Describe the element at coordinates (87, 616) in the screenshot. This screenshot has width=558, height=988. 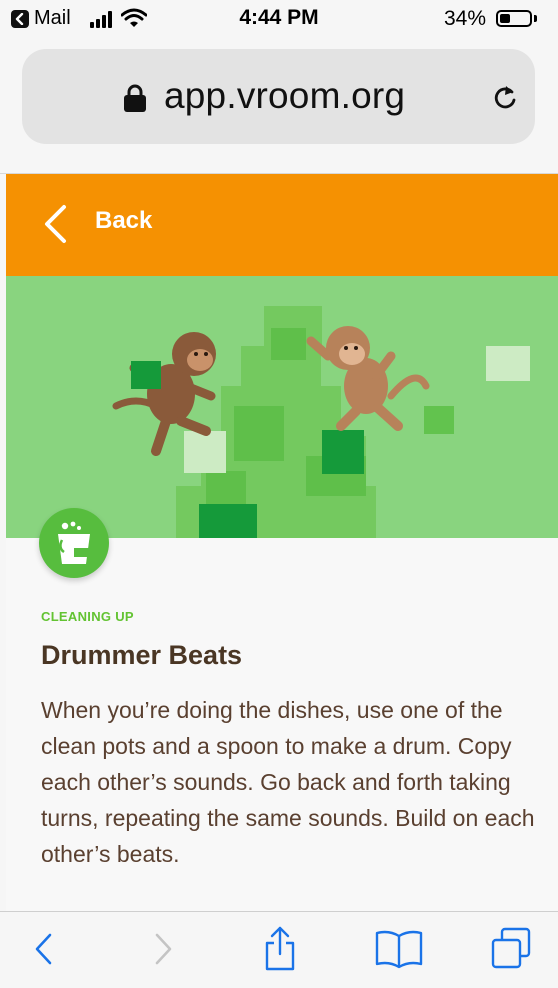
I see `activity-category: CLEANING UP` at that location.